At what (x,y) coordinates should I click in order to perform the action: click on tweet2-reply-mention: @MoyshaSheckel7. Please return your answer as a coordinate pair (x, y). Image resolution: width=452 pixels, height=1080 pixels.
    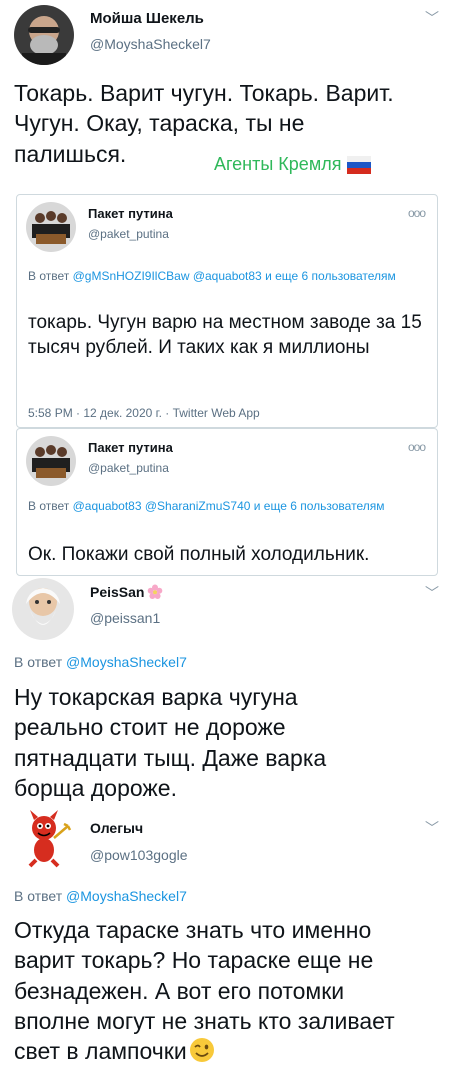
    Looking at the image, I should click on (126, 662).